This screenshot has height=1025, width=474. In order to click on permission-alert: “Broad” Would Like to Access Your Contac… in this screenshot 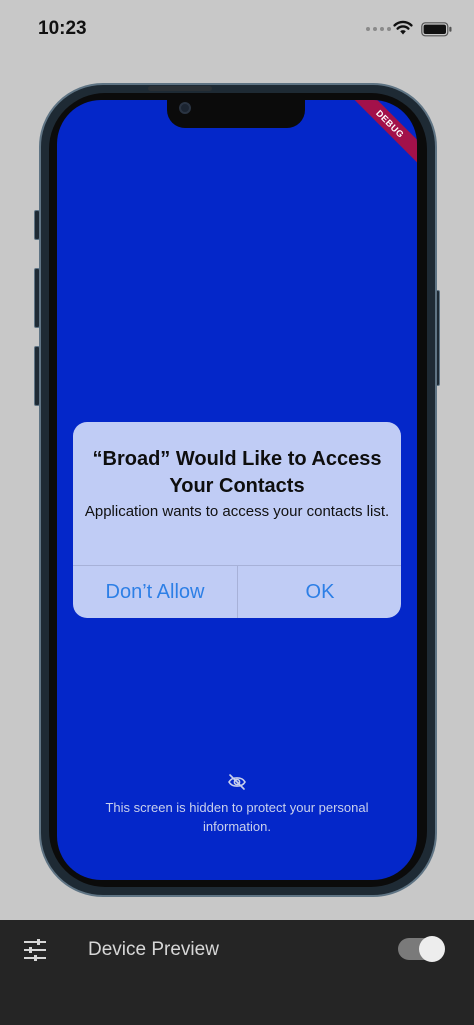, I will do `click(237, 520)`.